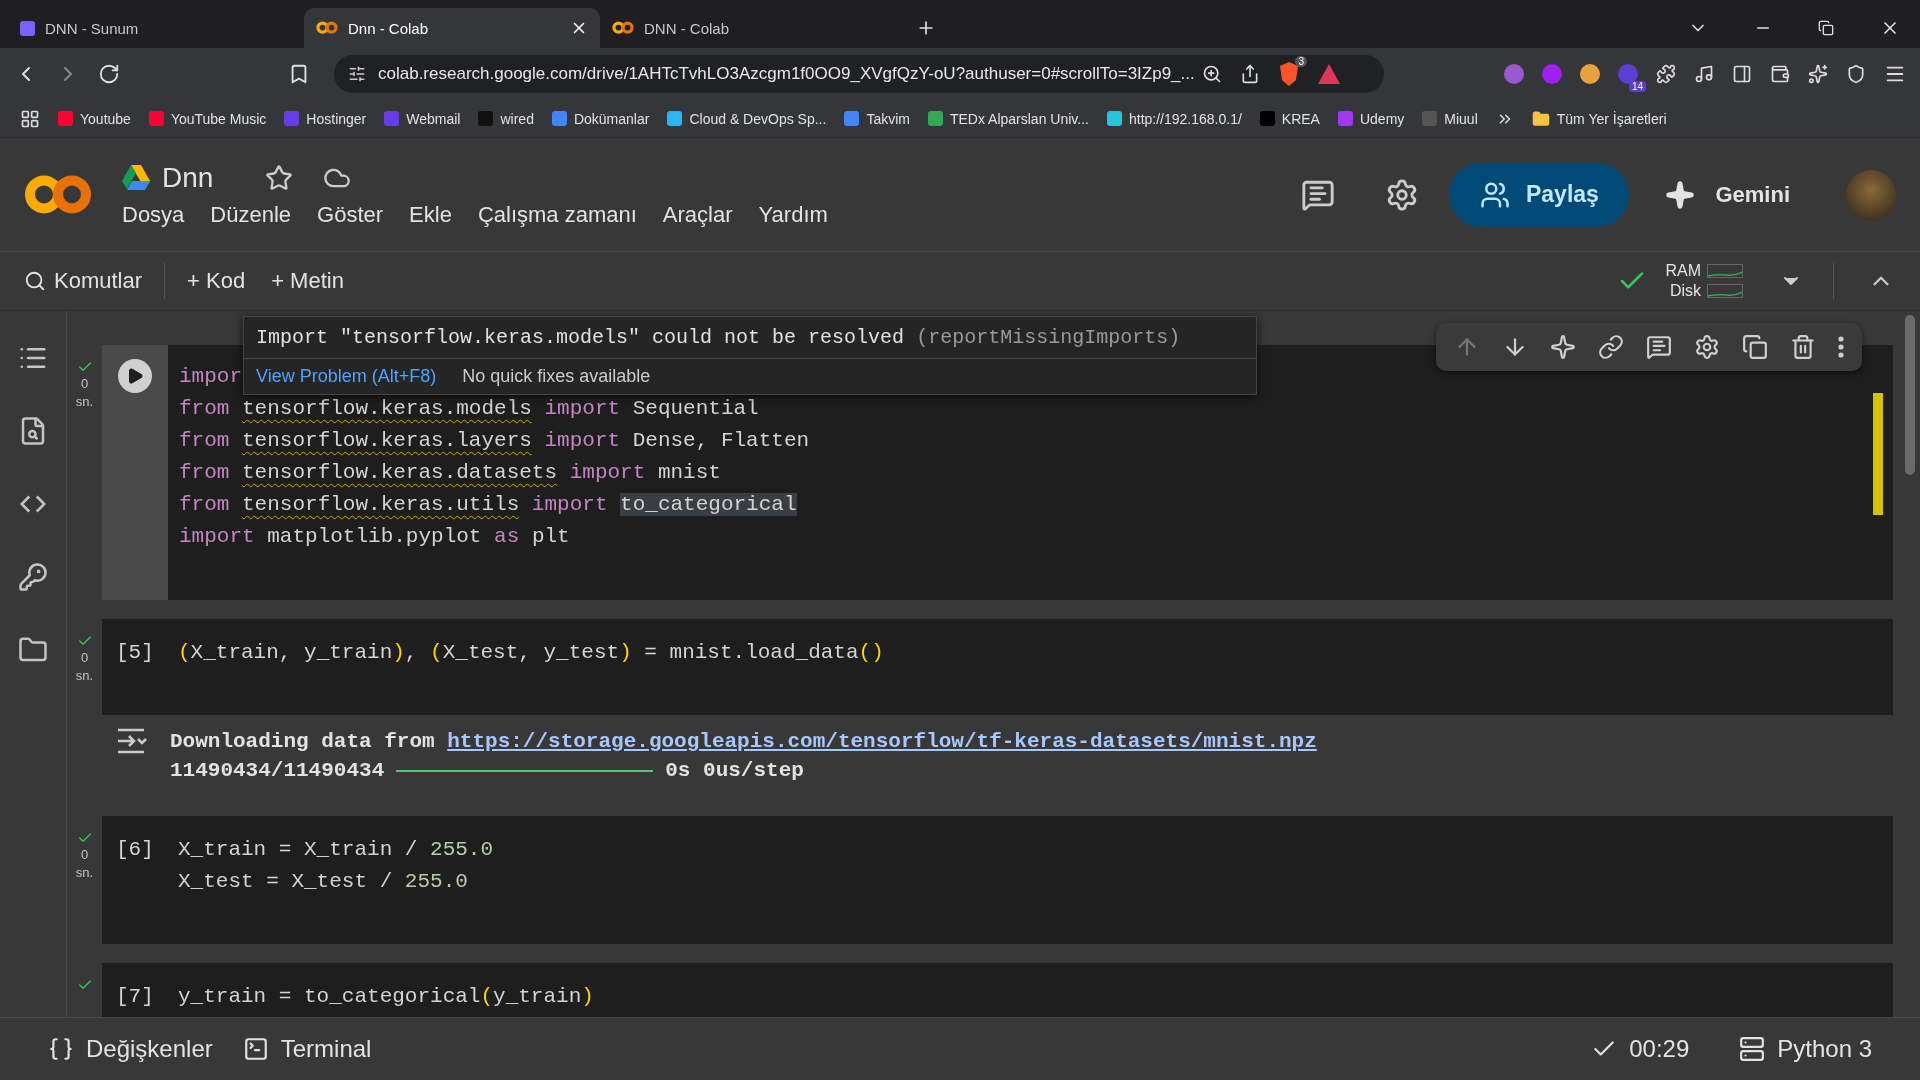 Image resolution: width=1920 pixels, height=1080 pixels. I want to click on disk-graph-icon, so click(1725, 291).